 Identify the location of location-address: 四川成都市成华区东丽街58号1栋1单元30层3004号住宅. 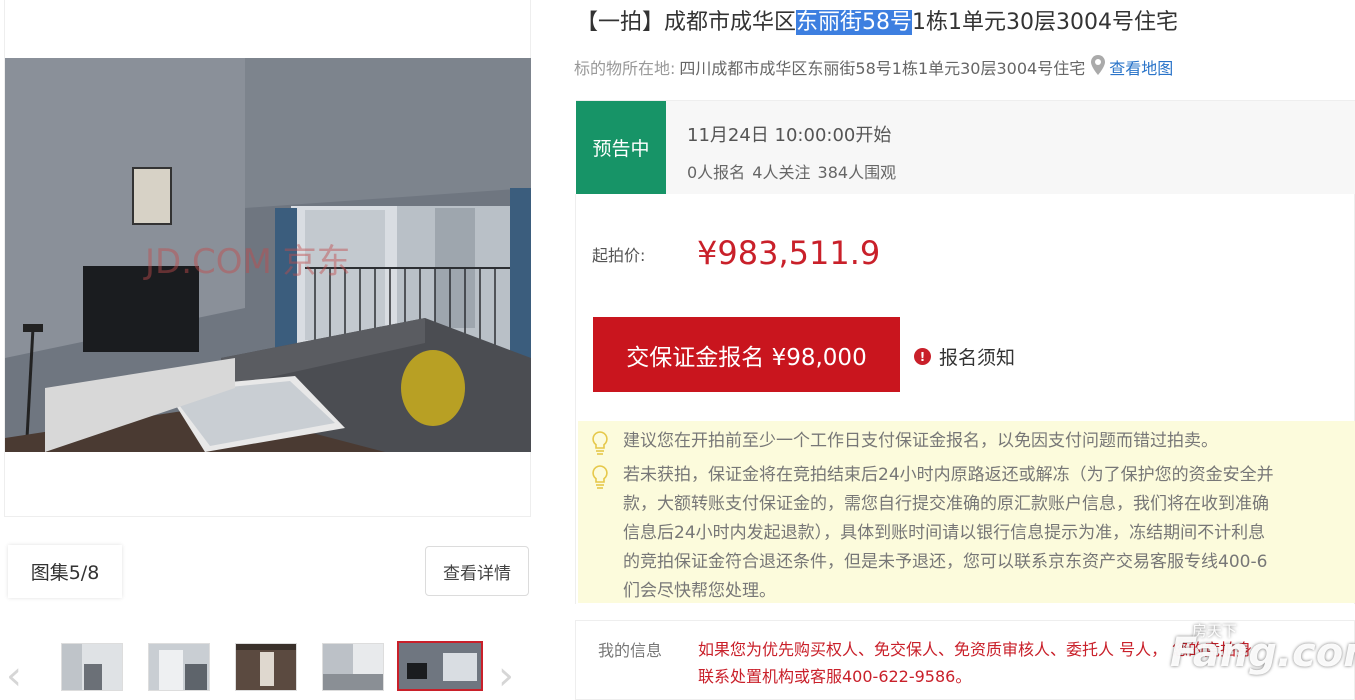
(882, 68).